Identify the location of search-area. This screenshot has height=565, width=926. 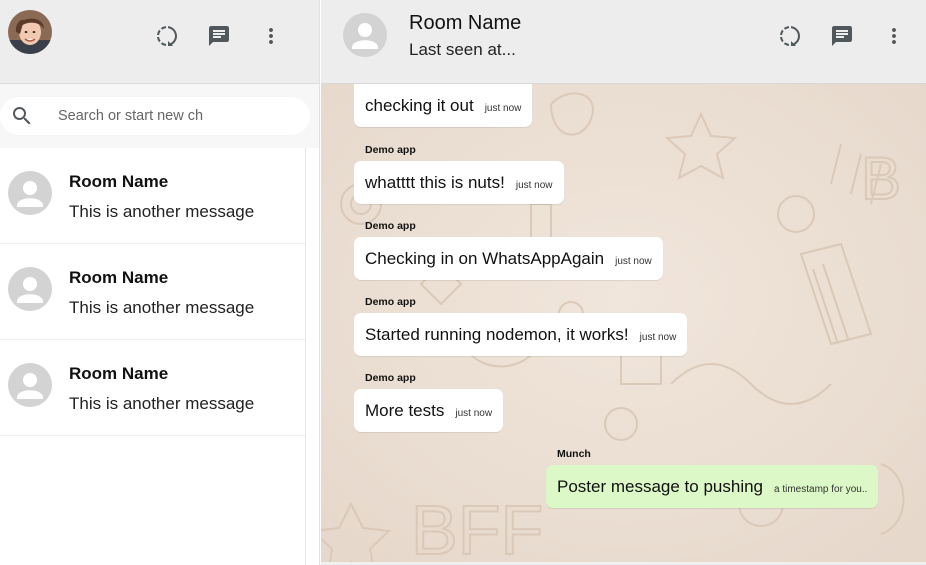
(159, 116).